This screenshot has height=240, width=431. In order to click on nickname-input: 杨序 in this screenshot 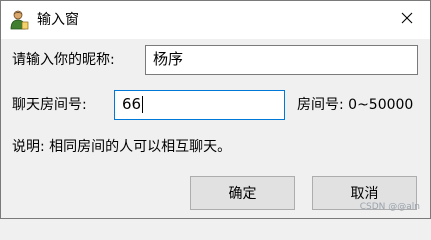, I will do `click(281, 60)`.